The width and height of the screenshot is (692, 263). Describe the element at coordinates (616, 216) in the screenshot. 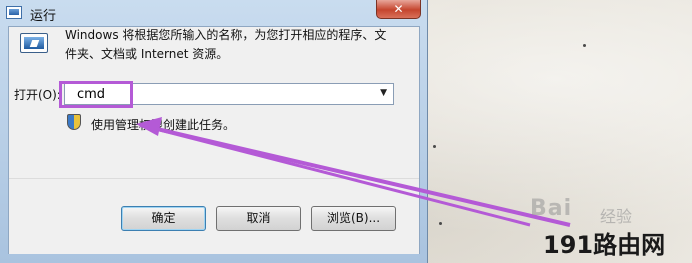

I see `watermark-sub-text: 经验` at that location.